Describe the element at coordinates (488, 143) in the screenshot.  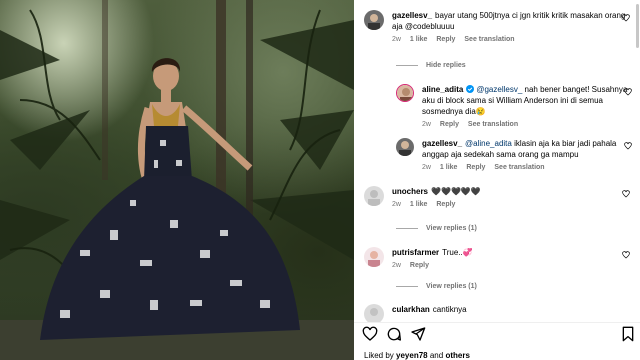
I see `reply-mention: @aline_adita` at that location.